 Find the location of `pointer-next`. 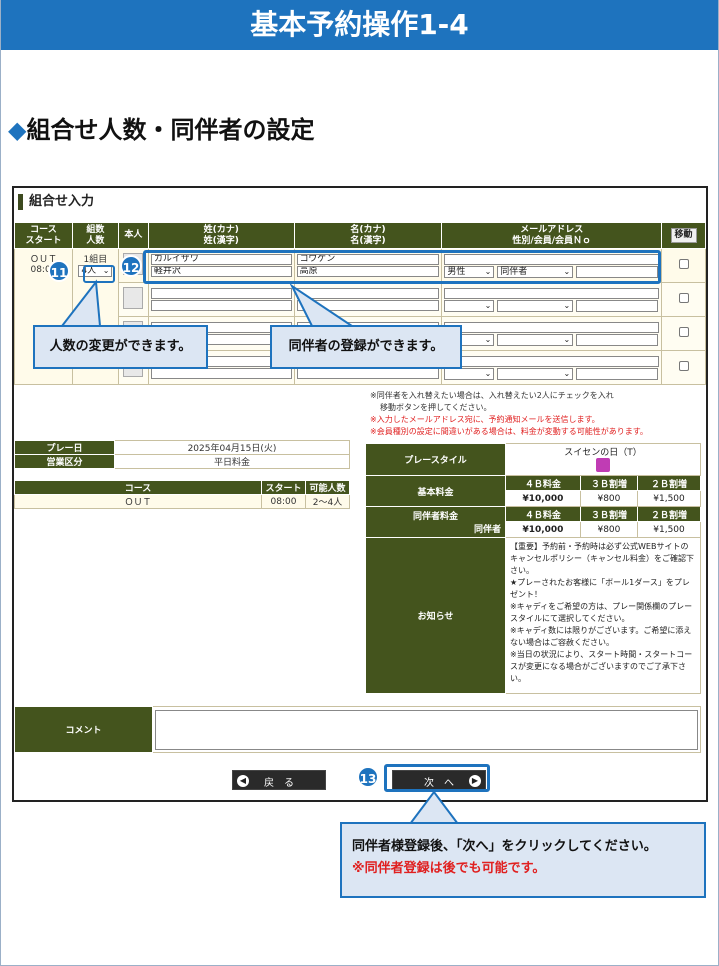

pointer-next is located at coordinates (434, 807).